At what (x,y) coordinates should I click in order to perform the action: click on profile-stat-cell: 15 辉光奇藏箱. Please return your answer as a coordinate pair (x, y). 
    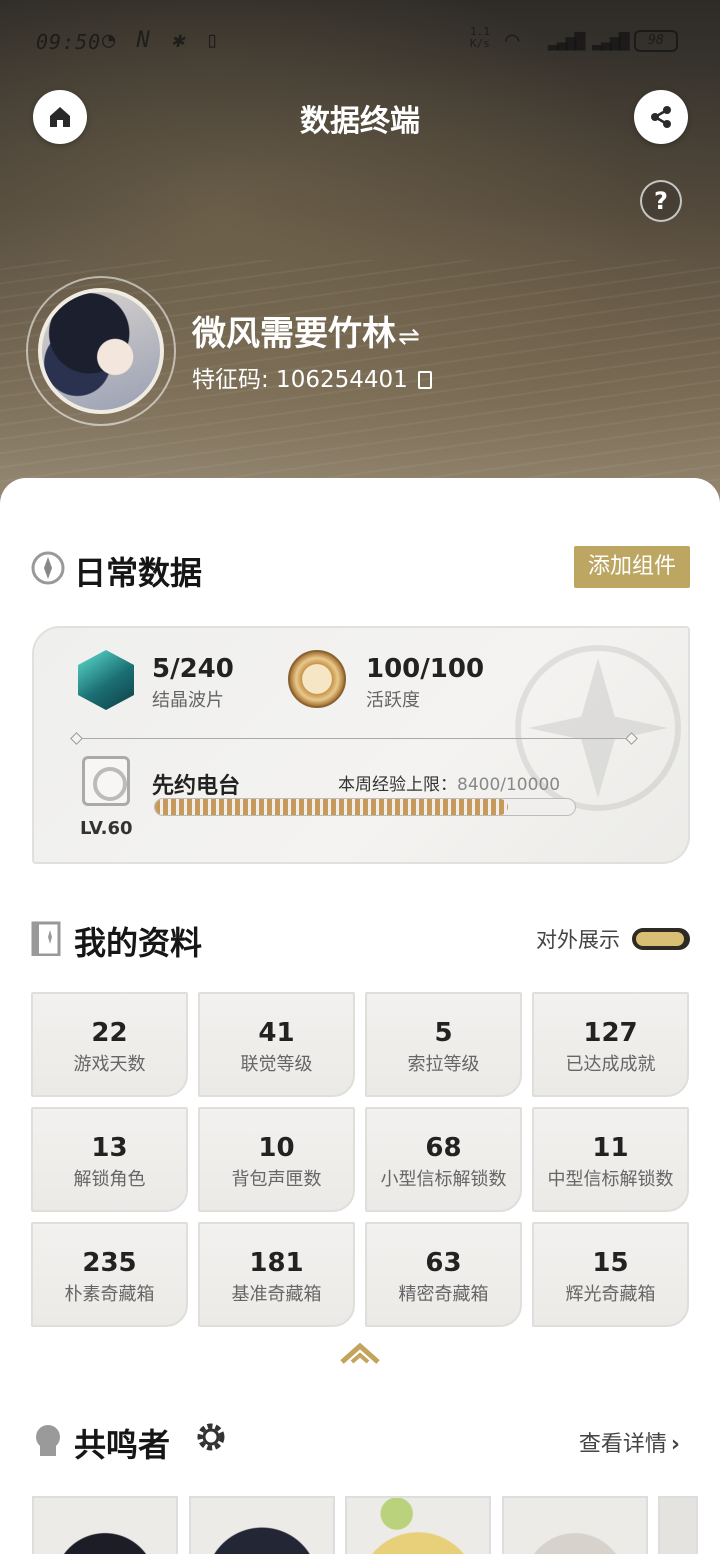
    Looking at the image, I should click on (610, 1274).